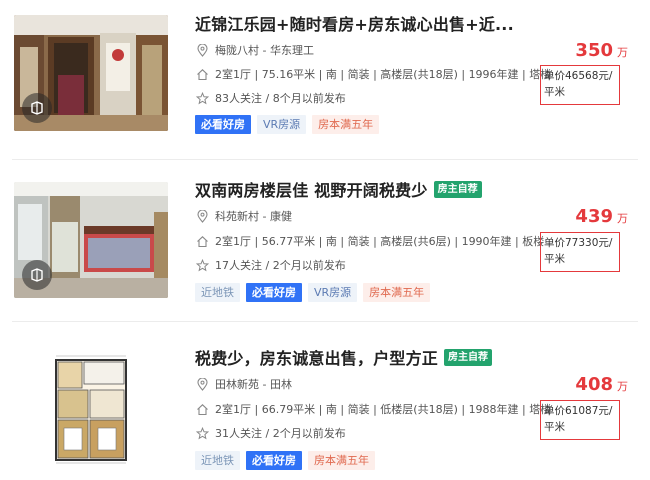  What do you see at coordinates (316, 357) in the screenshot?
I see `listing-title: 税费少，房东诚意出售，户型方正` at bounding box center [316, 357].